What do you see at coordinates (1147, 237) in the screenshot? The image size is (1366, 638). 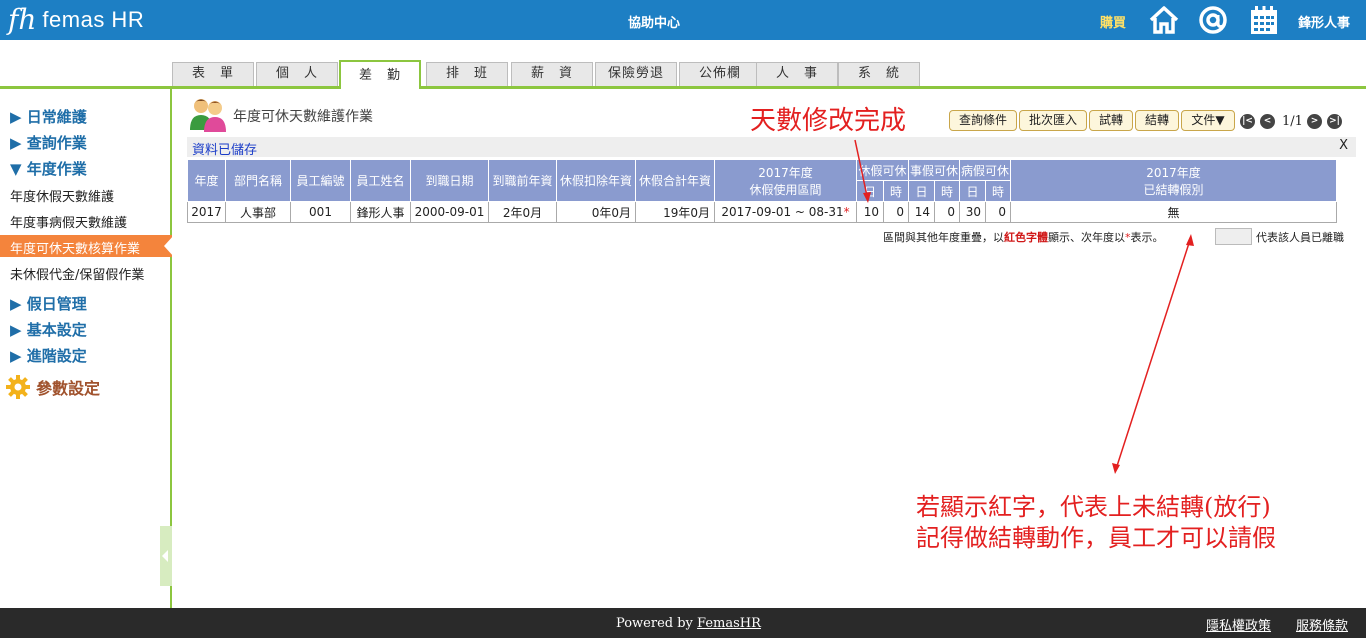 I see `overlap-note-c: 表示。` at bounding box center [1147, 237].